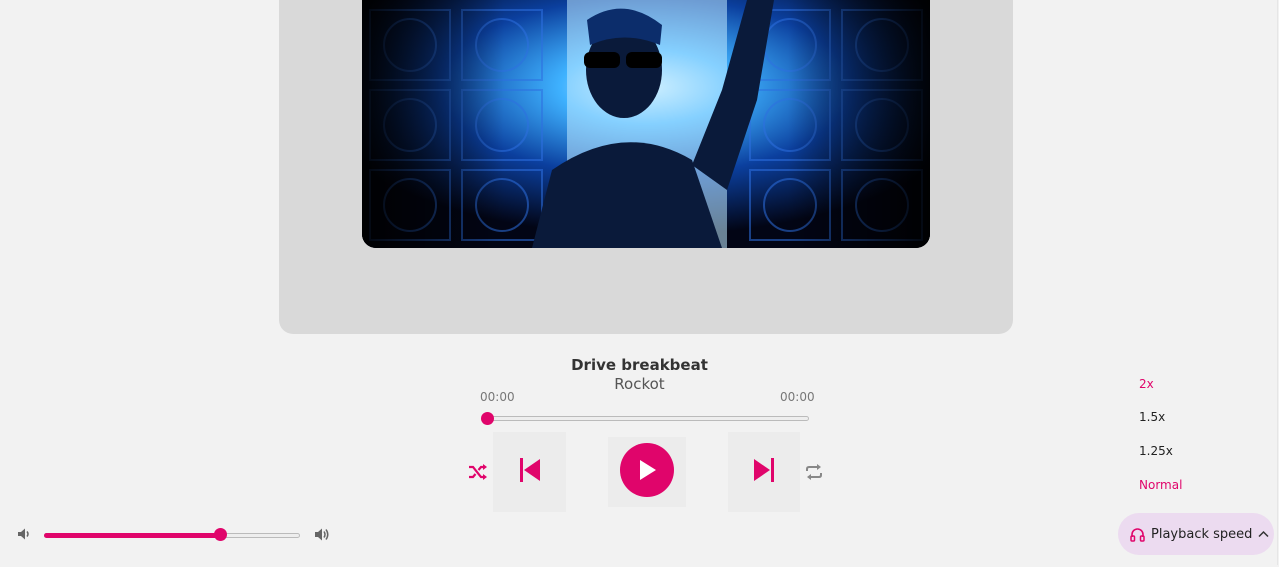 This screenshot has width=1279, height=567. I want to click on play-button, so click(647, 470).